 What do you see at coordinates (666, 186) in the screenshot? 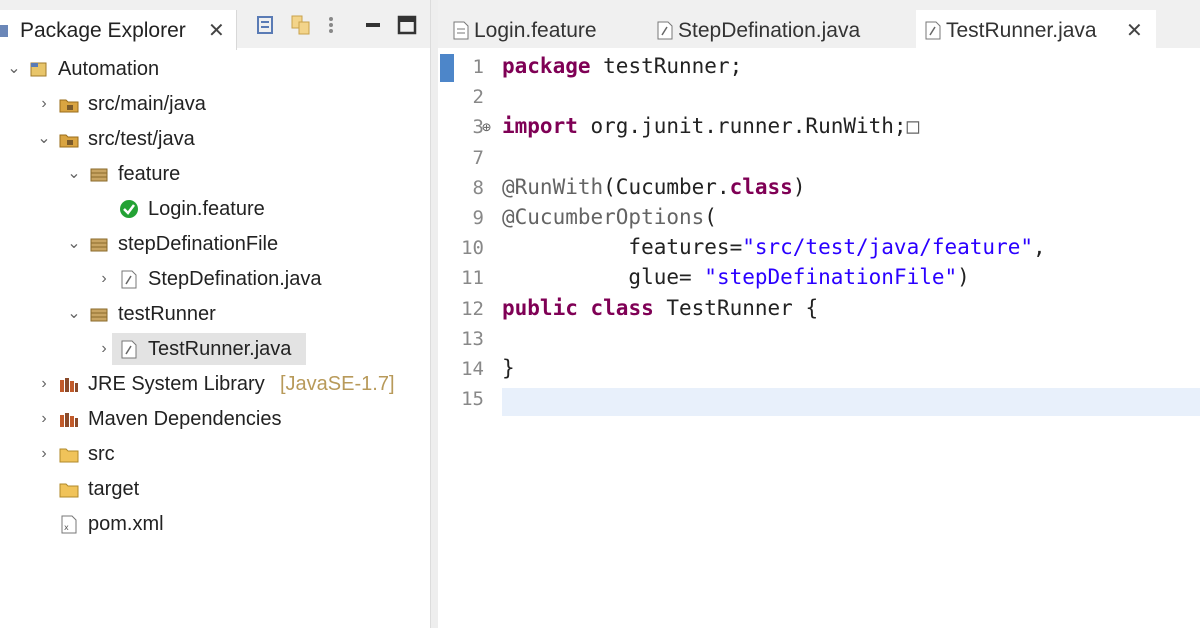
I see `code-token: (Cucumber.` at bounding box center [666, 186].